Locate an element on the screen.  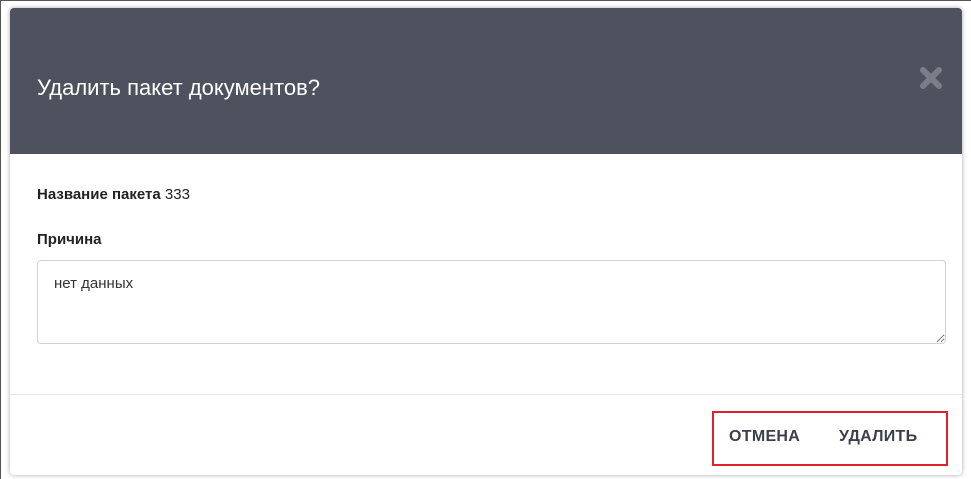
package-name-row: Название пакета 333 is located at coordinates (113, 194).